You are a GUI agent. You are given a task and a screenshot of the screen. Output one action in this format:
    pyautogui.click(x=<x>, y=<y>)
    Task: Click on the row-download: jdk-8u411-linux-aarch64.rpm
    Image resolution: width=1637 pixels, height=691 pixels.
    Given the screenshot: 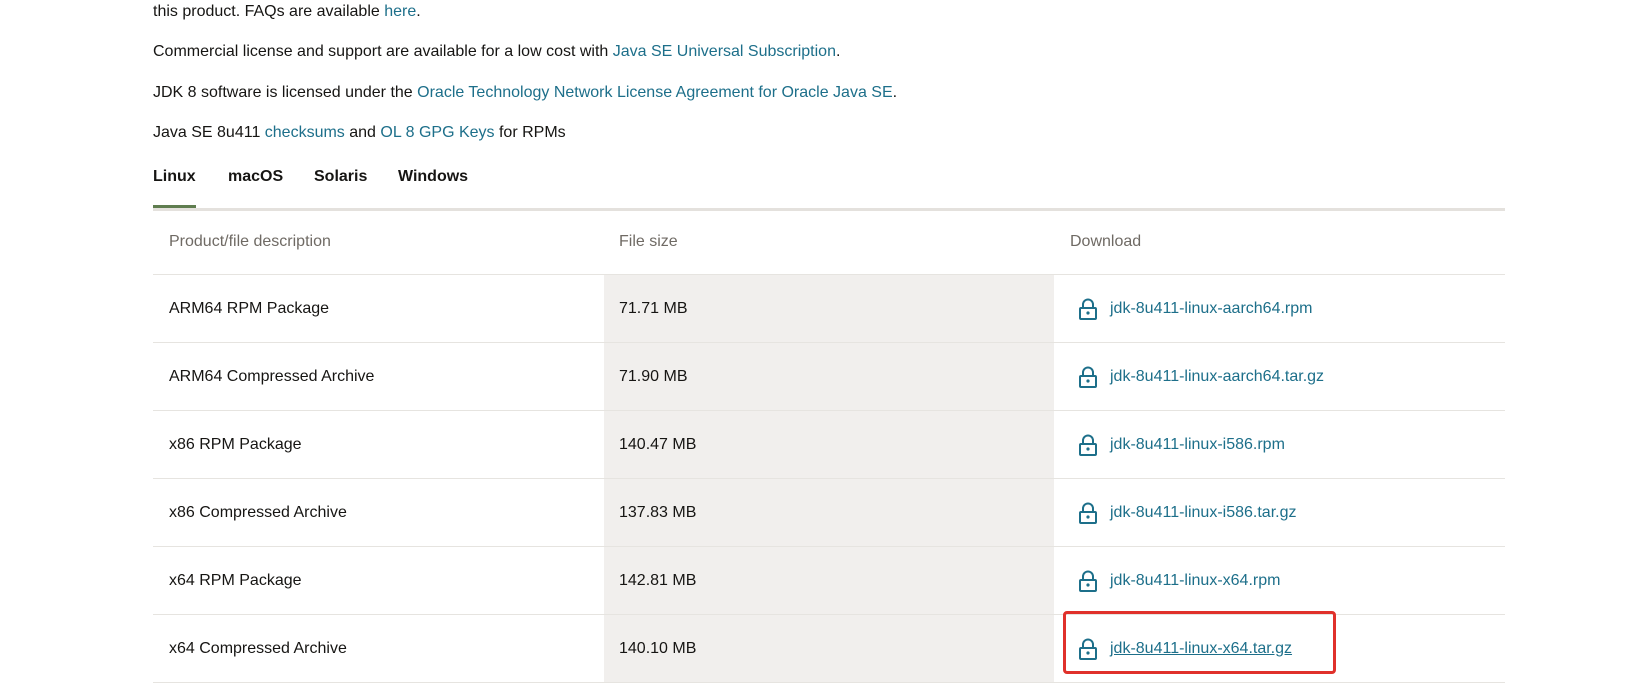 What is the action you would take?
    pyautogui.click(x=1279, y=308)
    